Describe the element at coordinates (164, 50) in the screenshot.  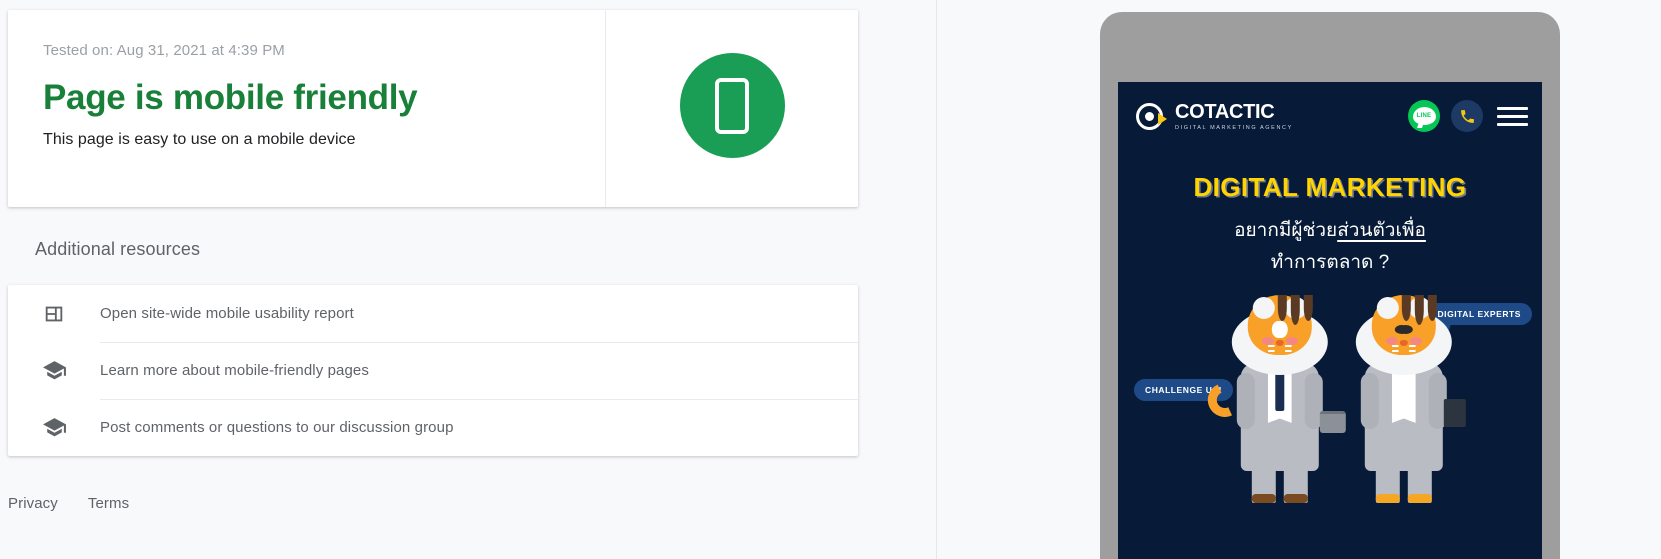
I see `tested-on-timestamp: Tested on: Aug 31, 2021 at 4:39 PM` at that location.